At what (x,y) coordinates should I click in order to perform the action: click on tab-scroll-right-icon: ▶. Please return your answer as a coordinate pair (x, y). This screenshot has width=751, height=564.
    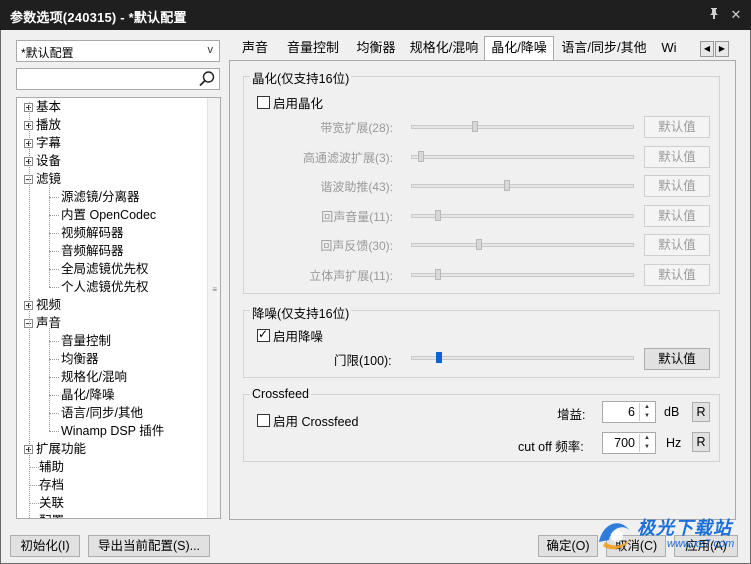
    Looking at the image, I should click on (722, 49).